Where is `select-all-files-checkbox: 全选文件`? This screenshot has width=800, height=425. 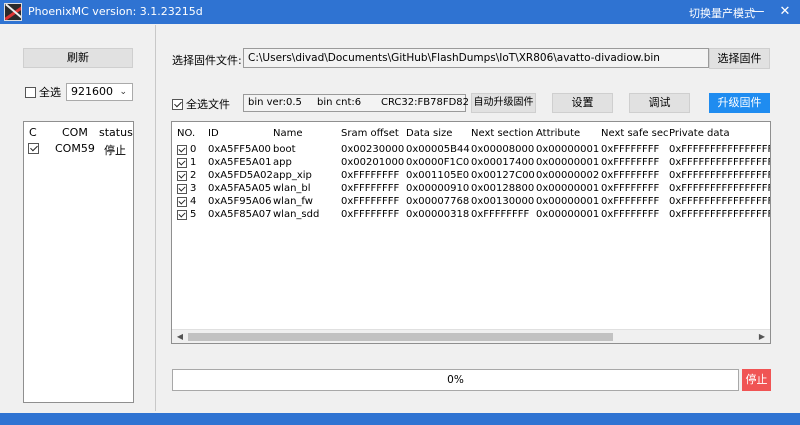 select-all-files-checkbox: 全选文件 is located at coordinates (201, 104).